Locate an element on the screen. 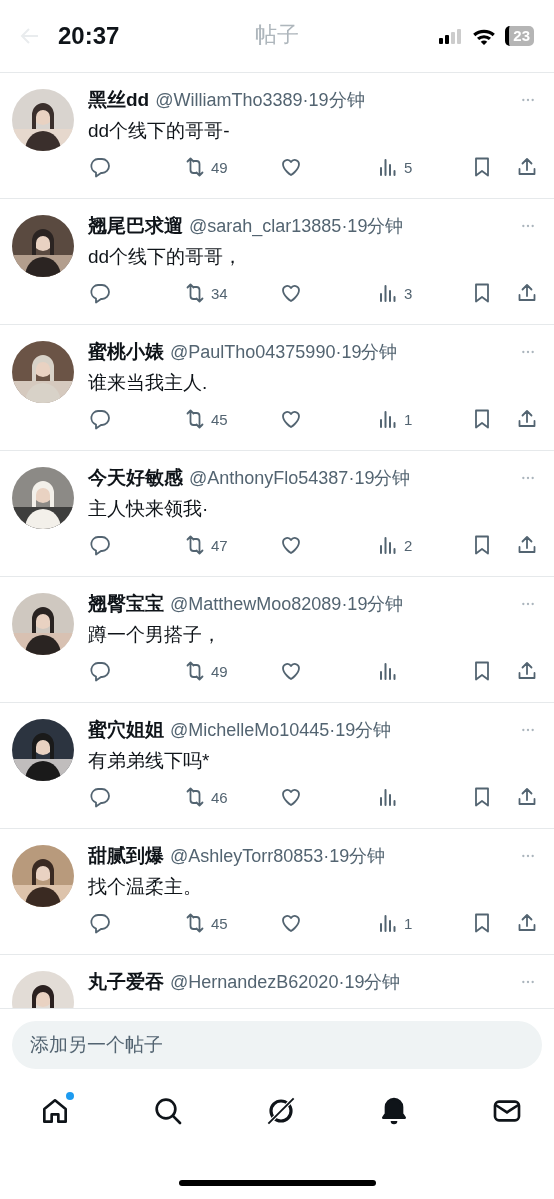 This screenshot has height=1199, width=554. slashed-circle-icon is located at coordinates (281, 1111).